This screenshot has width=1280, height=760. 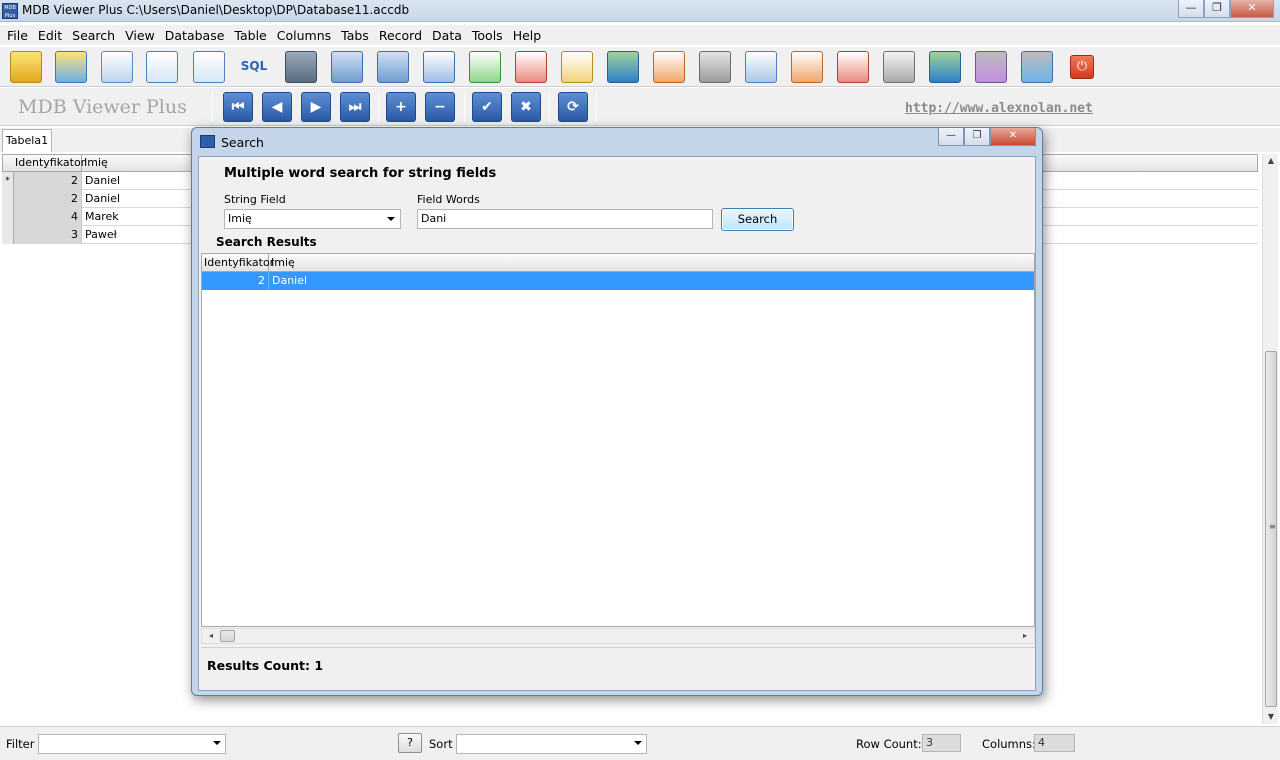 What do you see at coordinates (410, 743) in the screenshot?
I see `filter-help-button: ?` at bounding box center [410, 743].